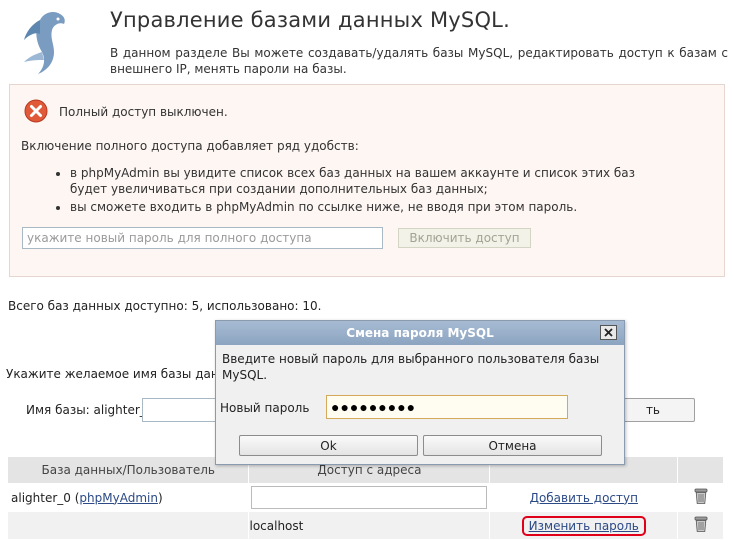  Describe the element at coordinates (118, 498) in the screenshot. I see `phpmyadmin-link: phpMyAdmin` at that location.